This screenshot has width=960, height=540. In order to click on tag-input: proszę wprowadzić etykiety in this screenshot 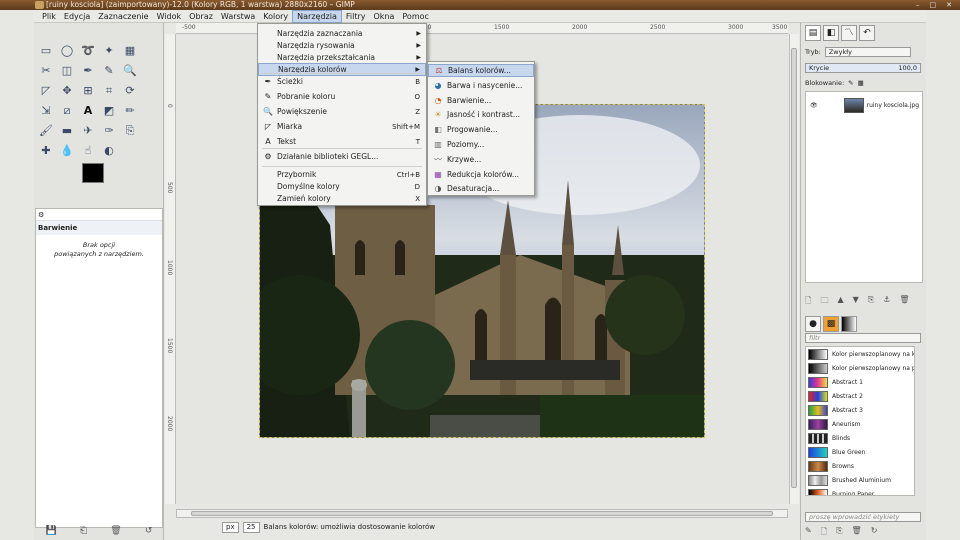, I will do `click(863, 517)`.